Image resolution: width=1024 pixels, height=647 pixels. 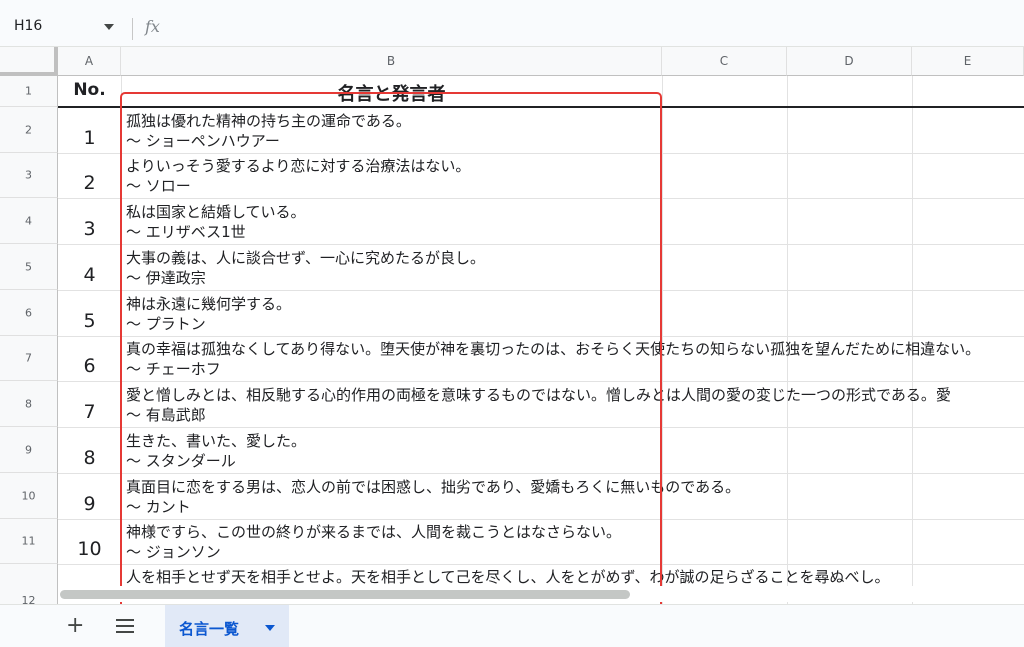 I want to click on cell-quote: よりいっそう愛するより恋に対する治療法はない。, so click(x=298, y=166).